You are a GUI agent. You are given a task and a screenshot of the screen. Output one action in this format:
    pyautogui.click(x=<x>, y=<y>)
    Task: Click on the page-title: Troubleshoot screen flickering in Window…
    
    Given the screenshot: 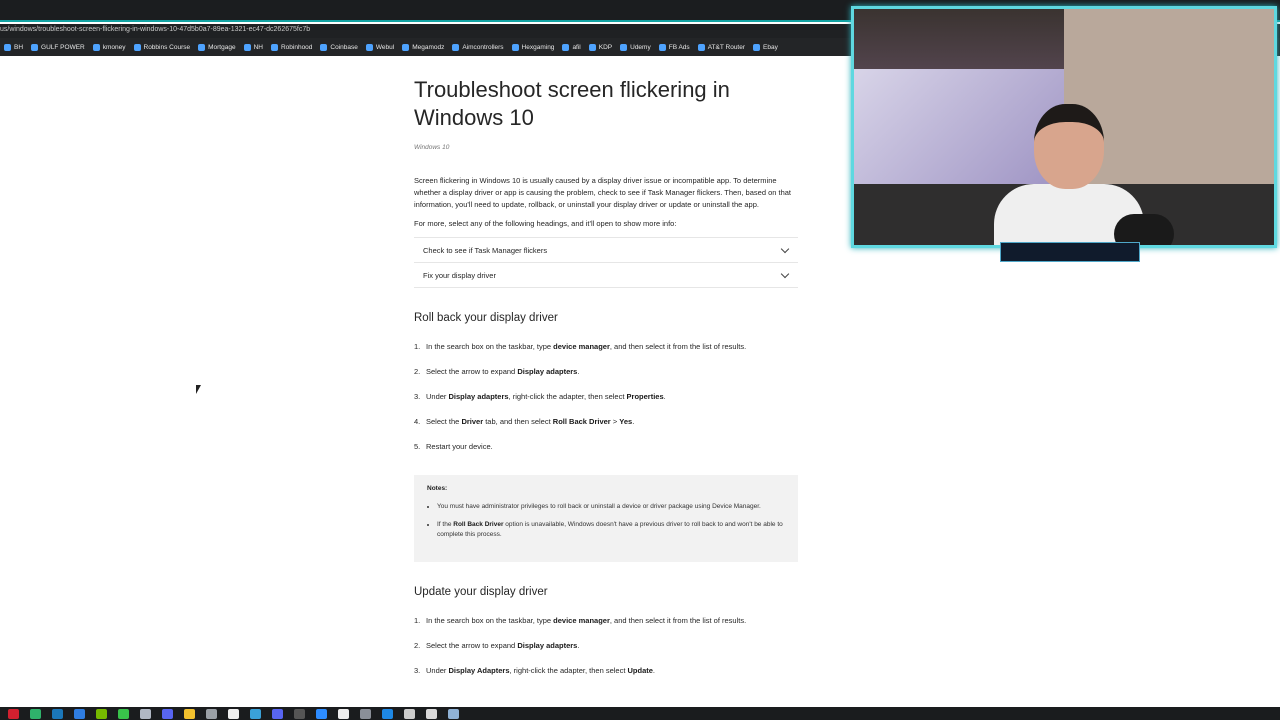 What is the action you would take?
    pyautogui.click(x=572, y=103)
    